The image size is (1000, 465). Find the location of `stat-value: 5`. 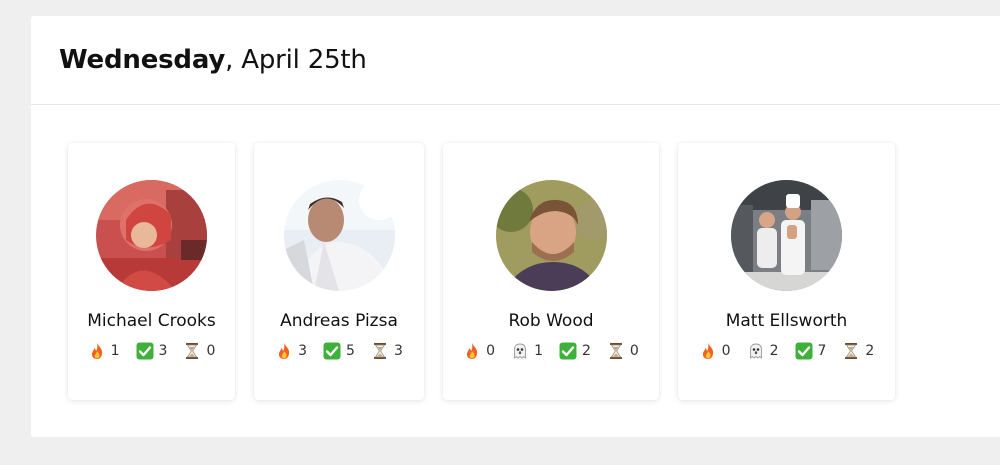

stat-value: 5 is located at coordinates (350, 351).